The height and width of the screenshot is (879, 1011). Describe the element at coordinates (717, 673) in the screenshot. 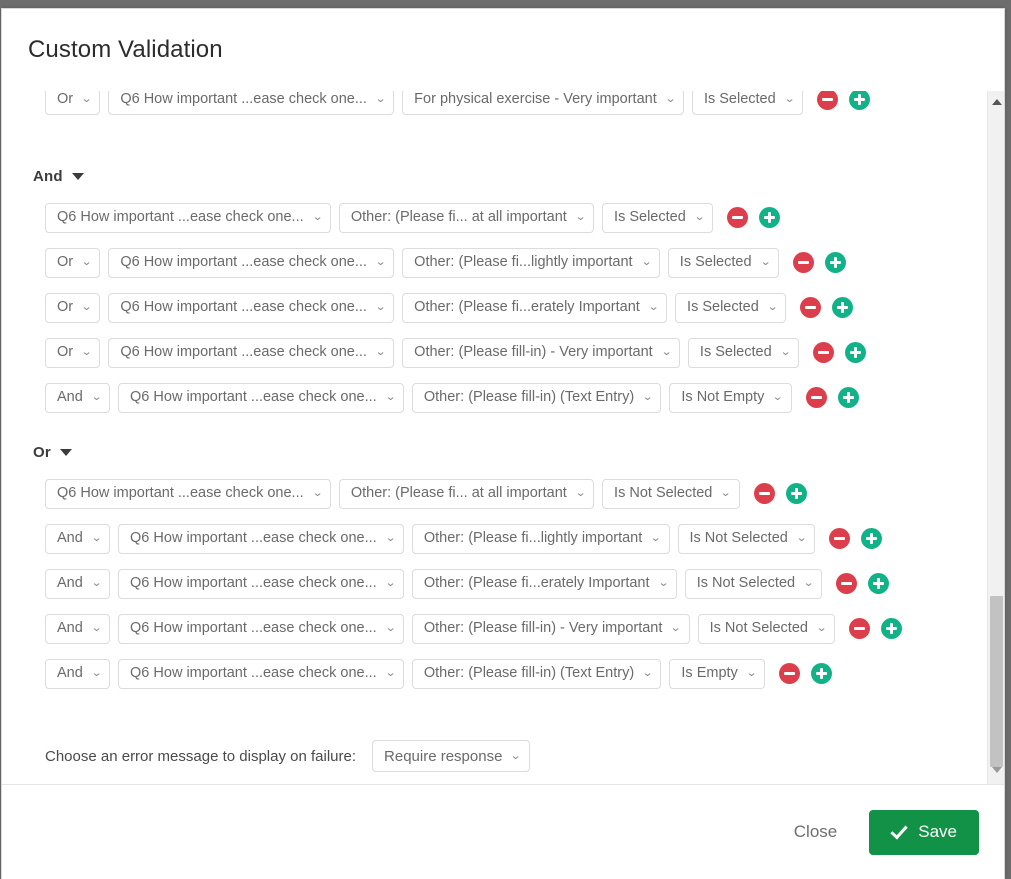

I see `operator-select: Is Empty ⌄` at that location.